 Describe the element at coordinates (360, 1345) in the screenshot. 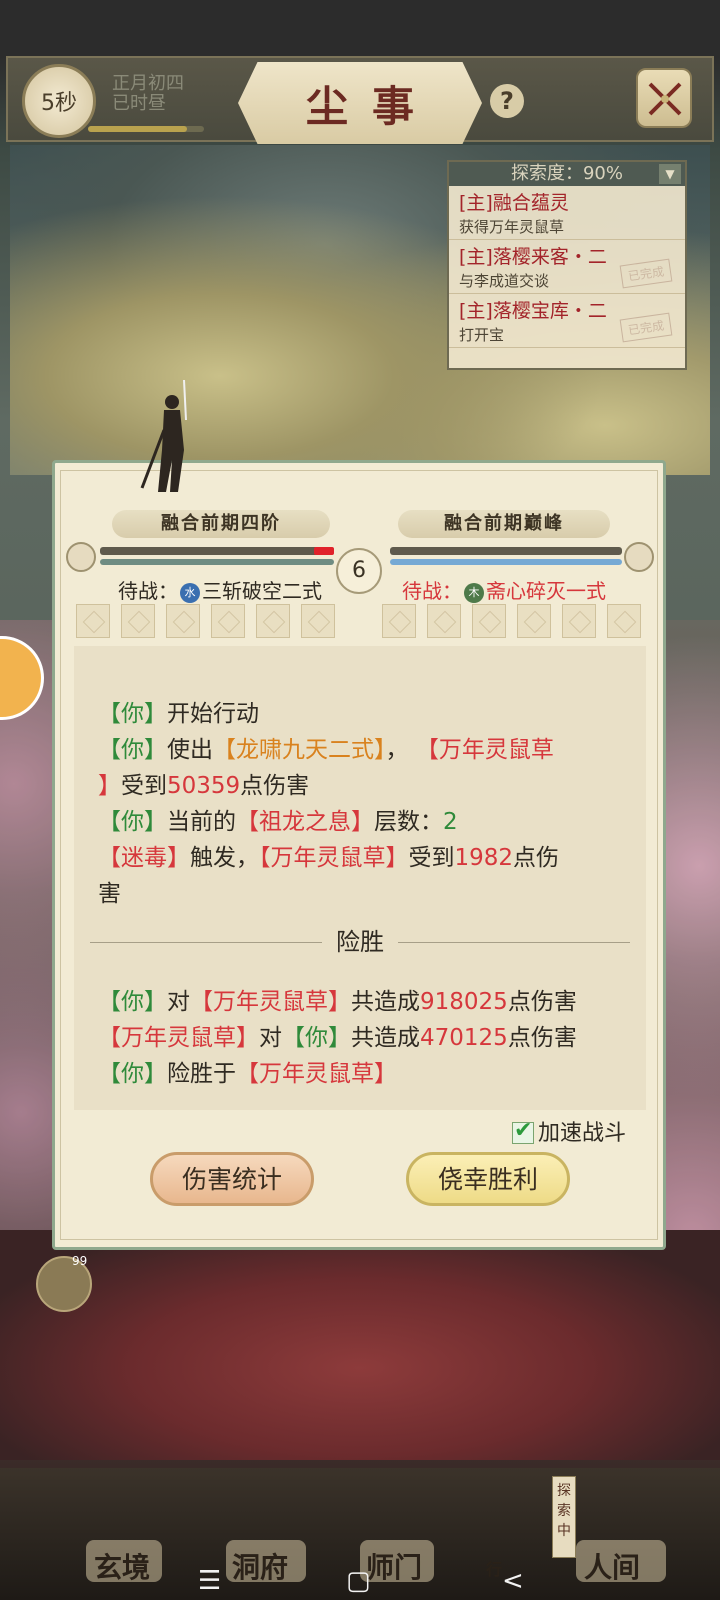

I see `courtyard-floor` at that location.